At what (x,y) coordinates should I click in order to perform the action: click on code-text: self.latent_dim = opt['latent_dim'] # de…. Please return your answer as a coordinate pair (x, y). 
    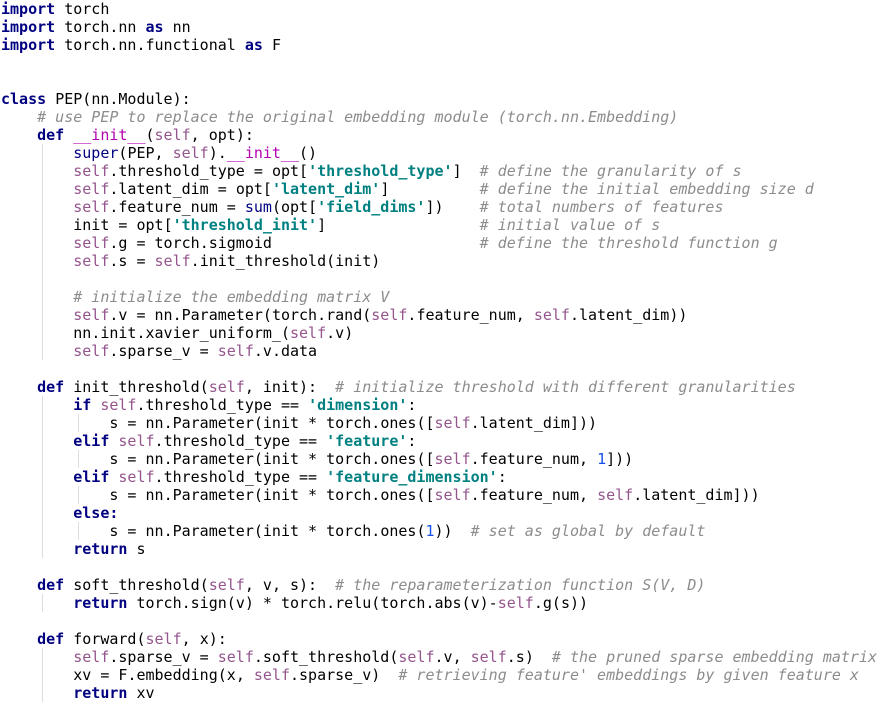
    Looking at the image, I should click on (443, 189).